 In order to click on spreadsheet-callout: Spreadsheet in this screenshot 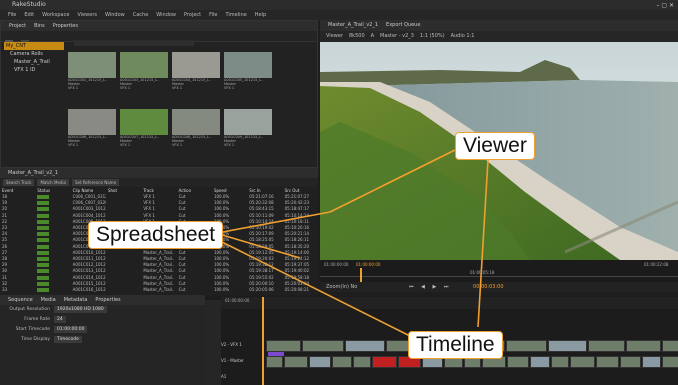, I will do `click(156, 235)`.